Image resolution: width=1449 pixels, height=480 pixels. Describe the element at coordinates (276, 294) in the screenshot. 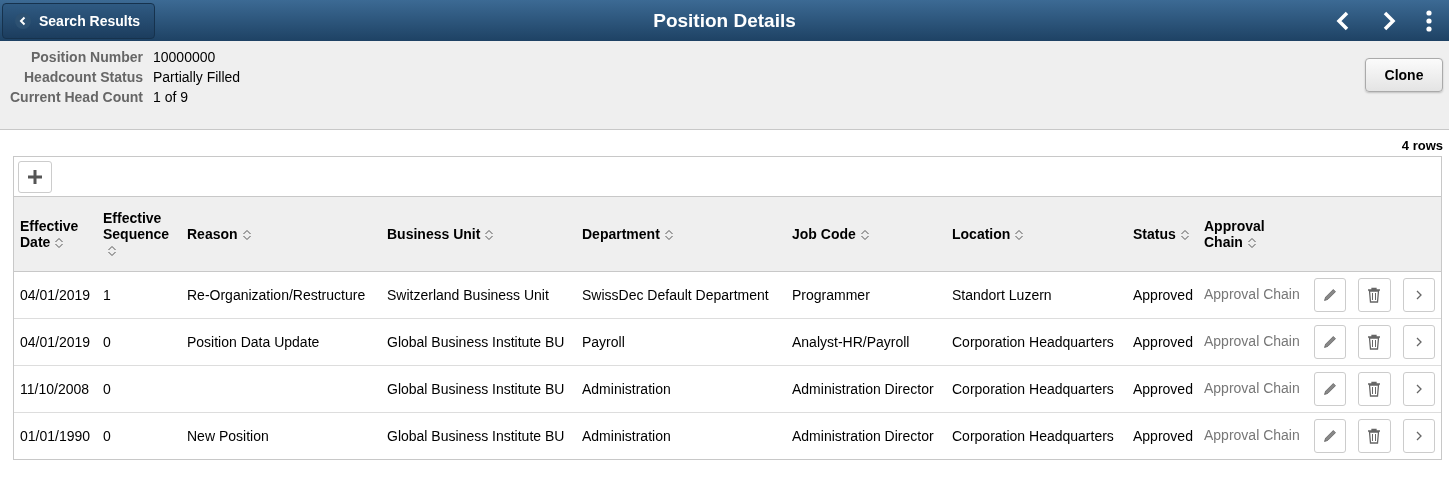

I see `table-cell: Re-Organization/Restructure` at that location.